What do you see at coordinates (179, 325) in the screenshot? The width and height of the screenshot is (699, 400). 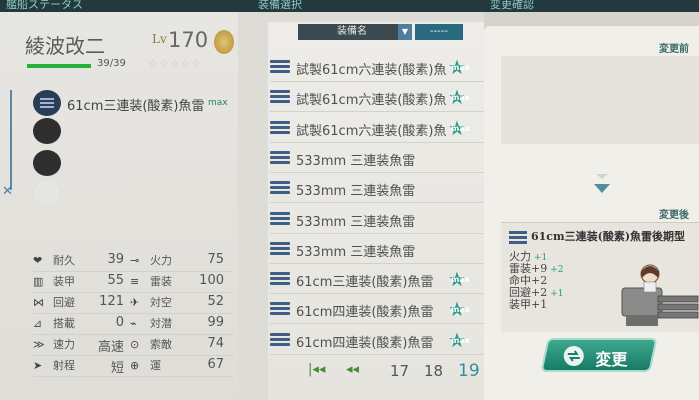 I see `stat-asw: ⌁ 対潜 99` at bounding box center [179, 325].